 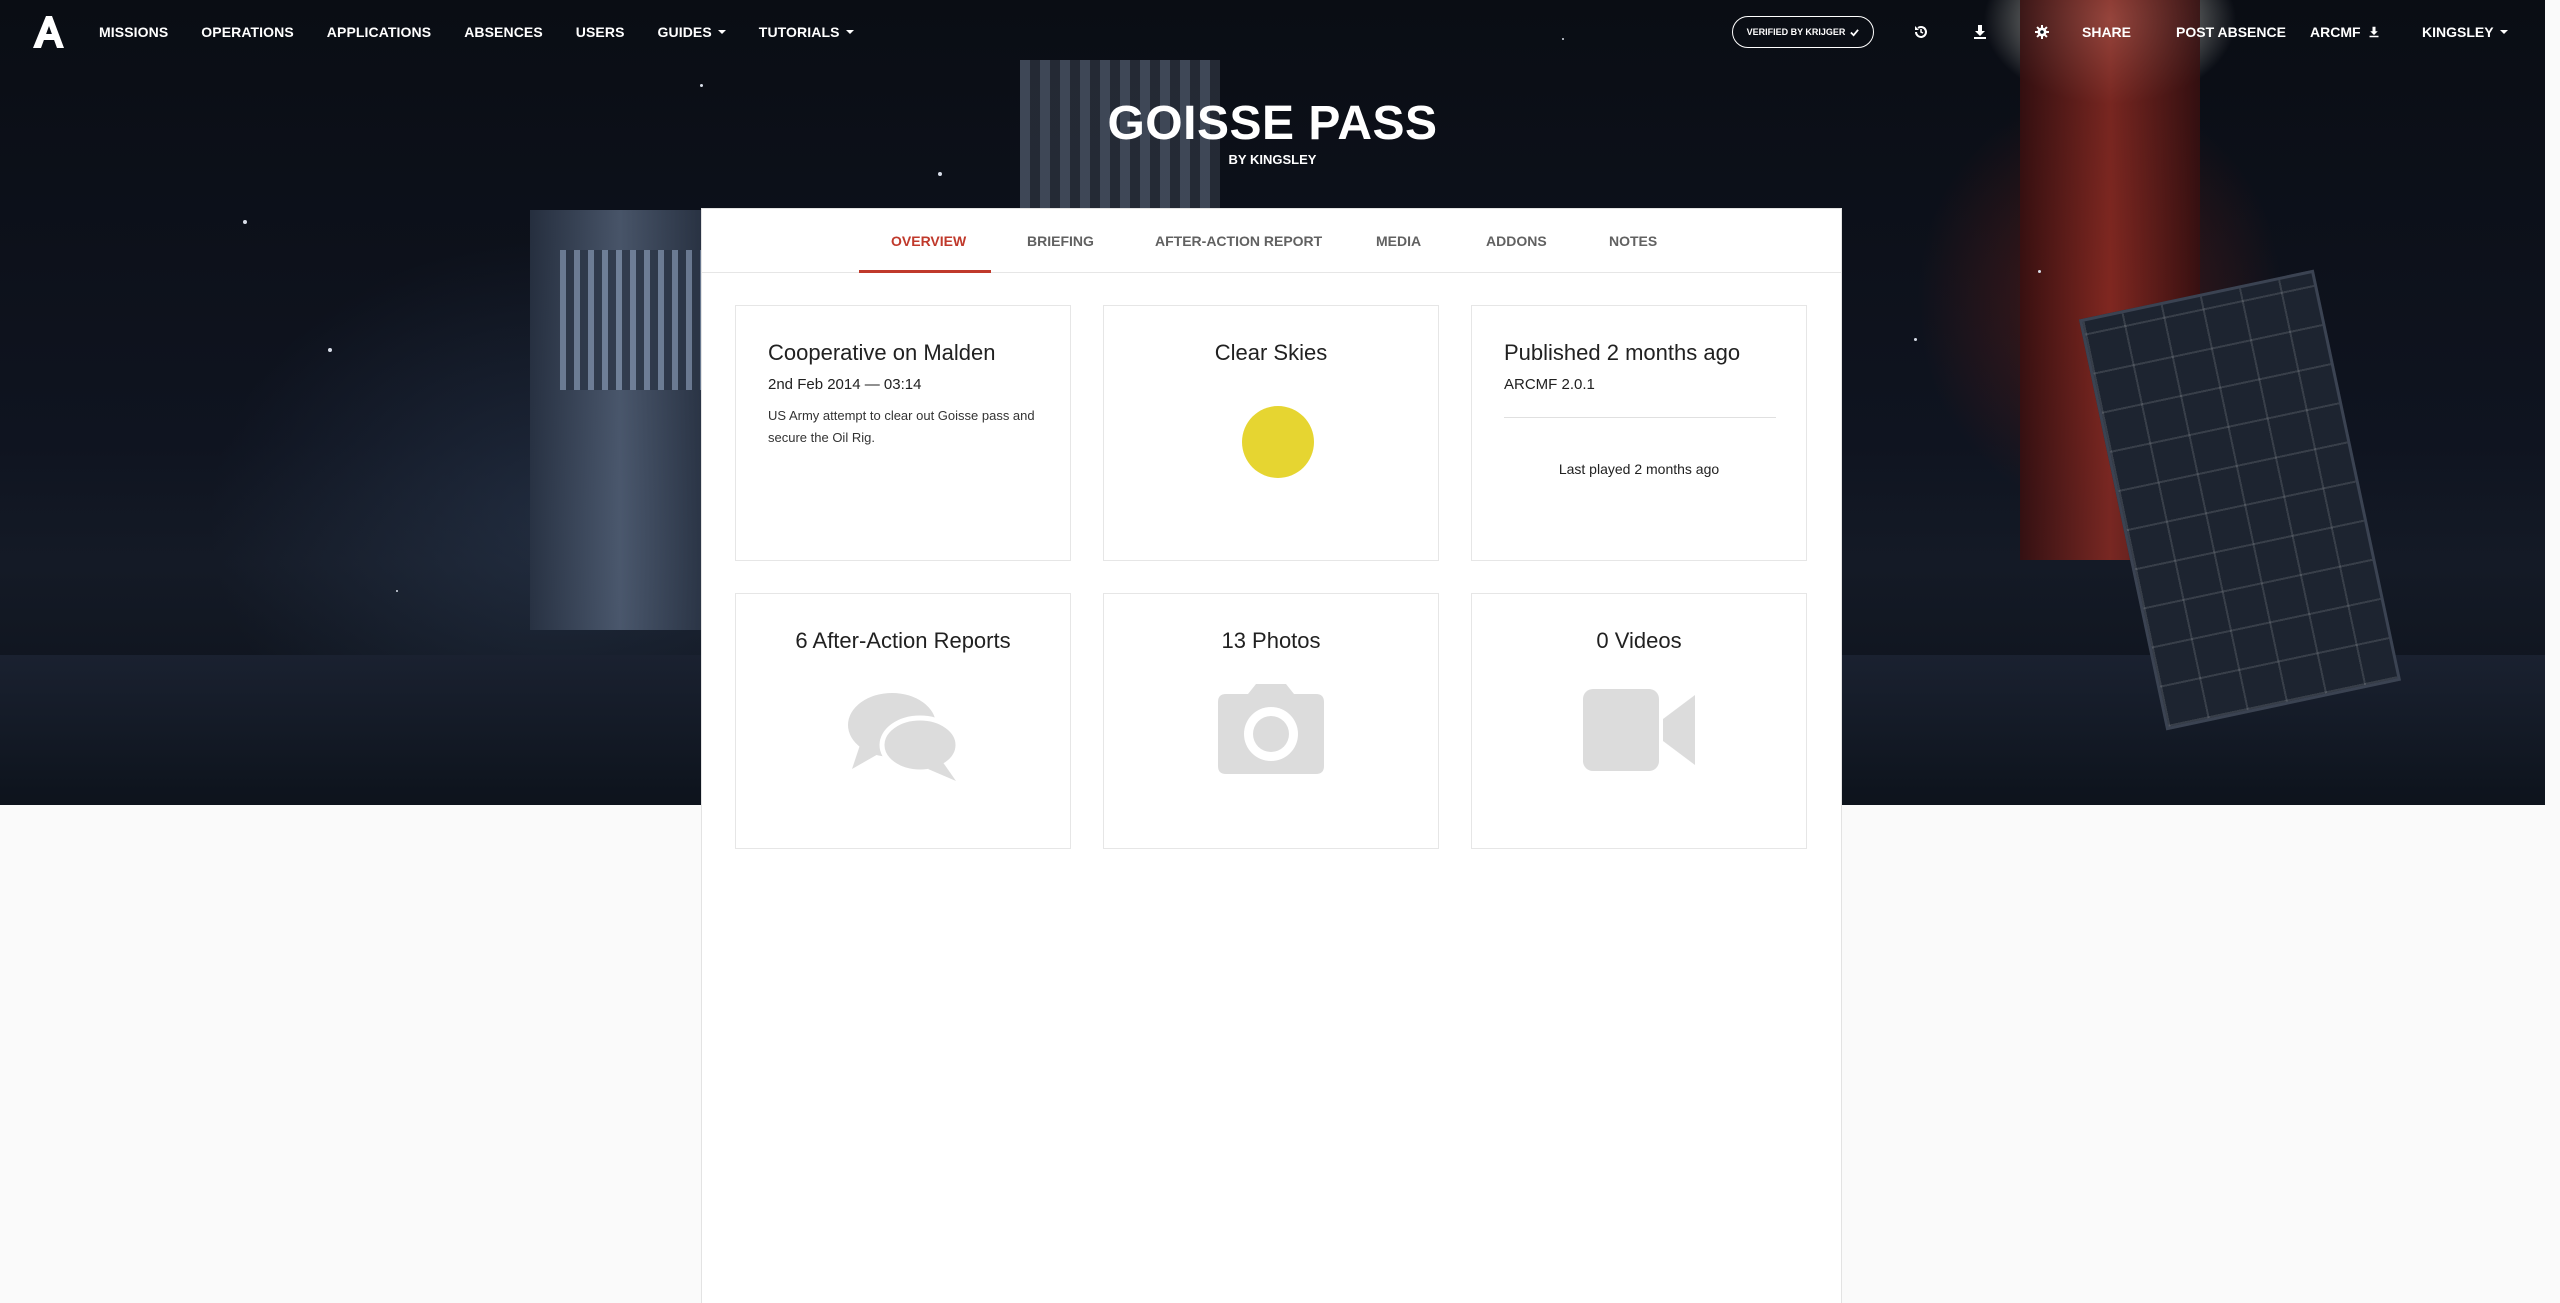 What do you see at coordinates (635, 320) in the screenshot?
I see `oil-rig-deck` at bounding box center [635, 320].